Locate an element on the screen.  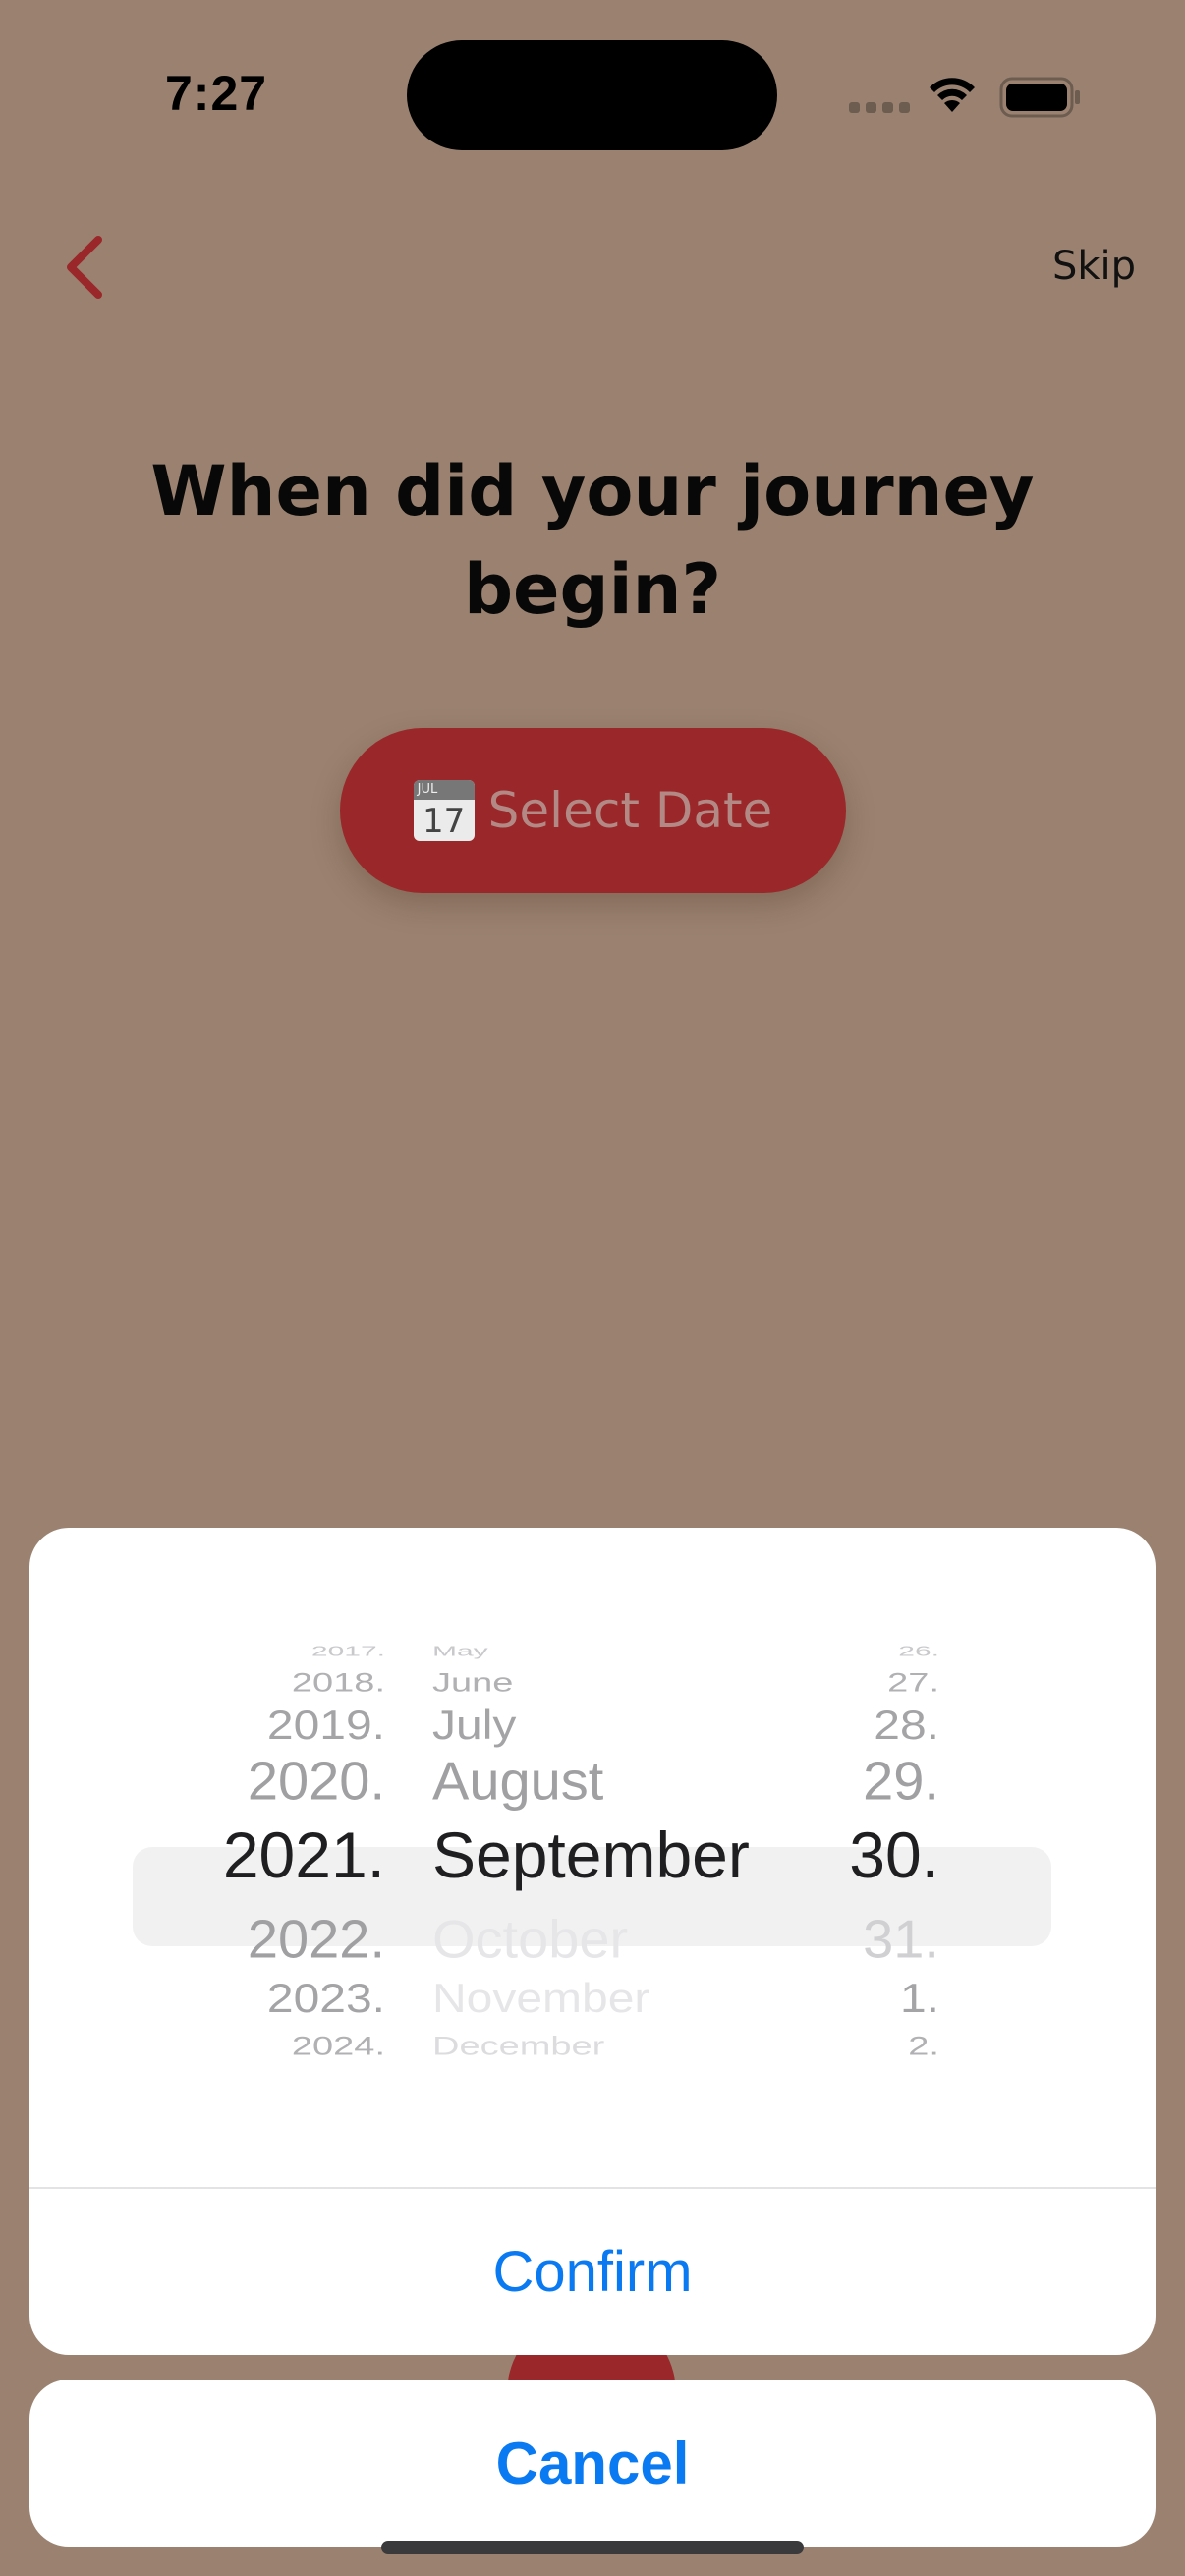
day-option: 1. is located at coordinates (920, 1999).